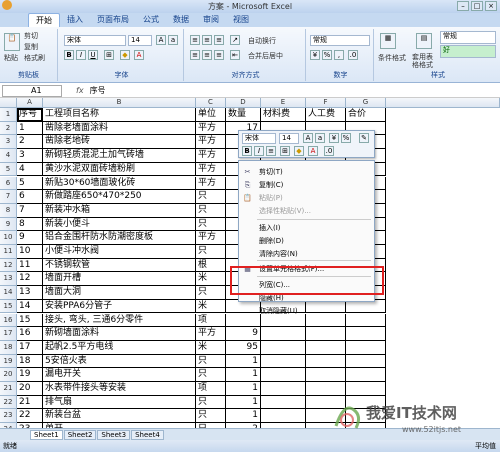 This screenshot has width=500, height=452. Describe the element at coordinates (81, 55) in the screenshot. I see `italic-icon: I` at that location.